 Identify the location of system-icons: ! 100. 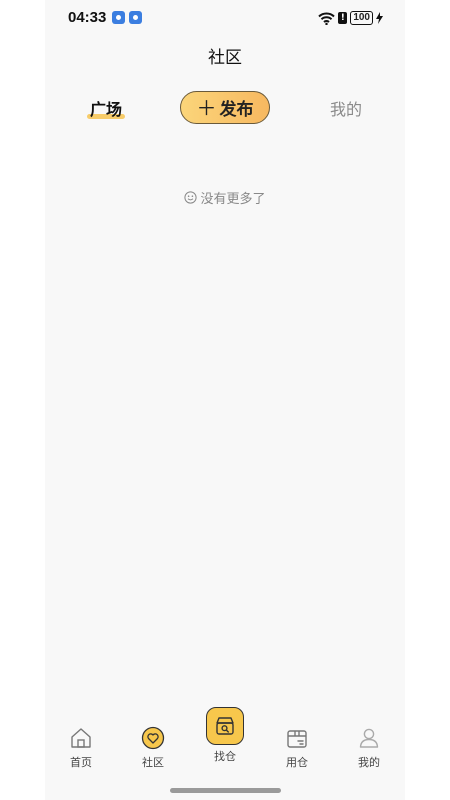
(350, 18).